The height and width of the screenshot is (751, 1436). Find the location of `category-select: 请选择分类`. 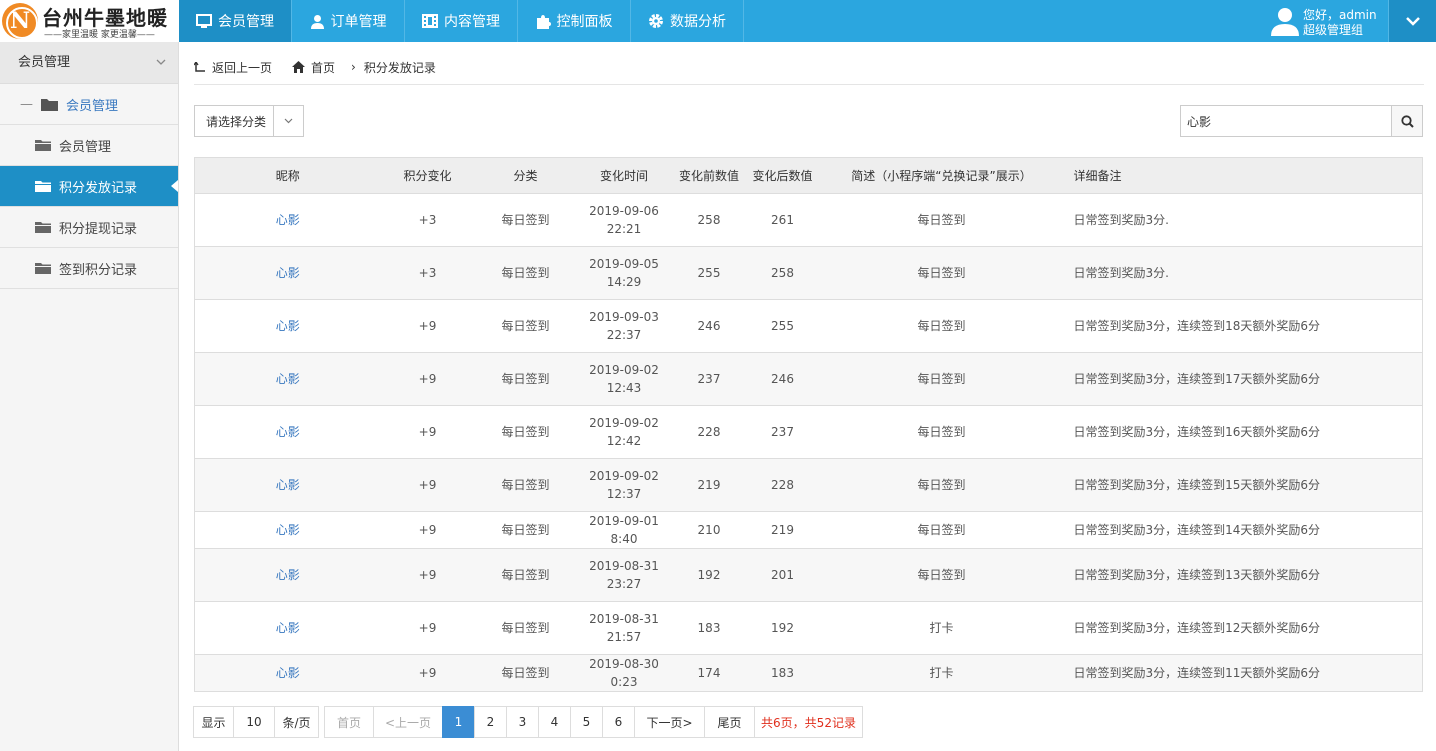

category-select: 请选择分类 is located at coordinates (249, 121).